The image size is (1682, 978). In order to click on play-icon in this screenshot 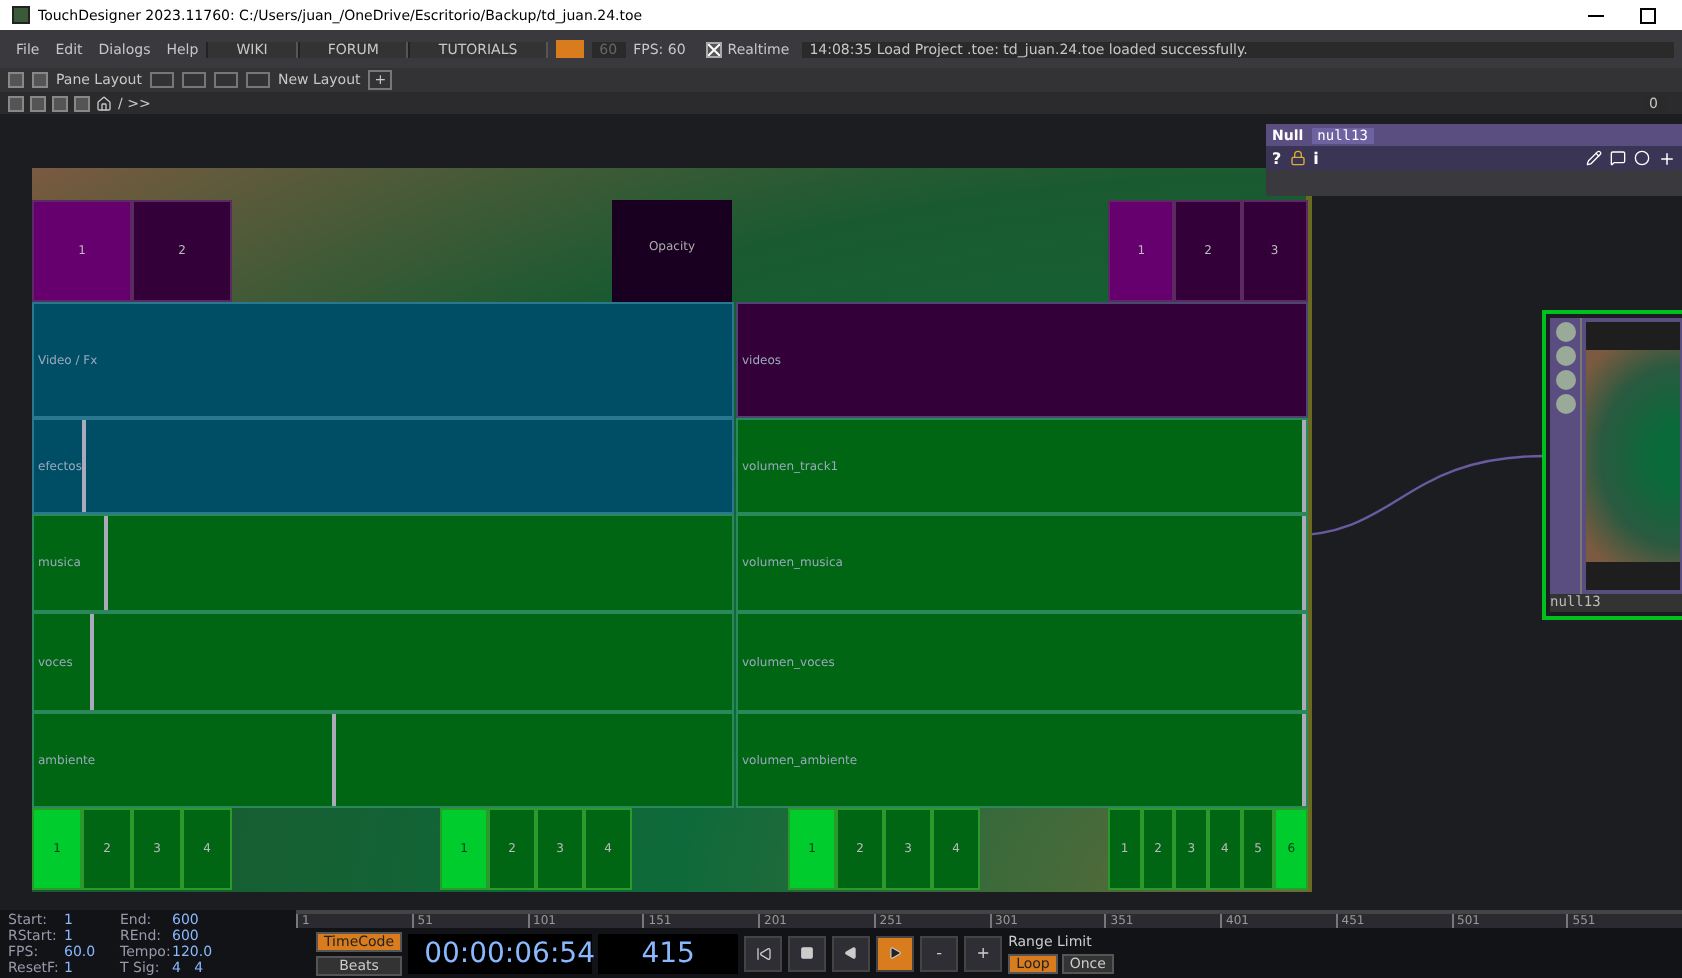, I will do `click(895, 953)`.